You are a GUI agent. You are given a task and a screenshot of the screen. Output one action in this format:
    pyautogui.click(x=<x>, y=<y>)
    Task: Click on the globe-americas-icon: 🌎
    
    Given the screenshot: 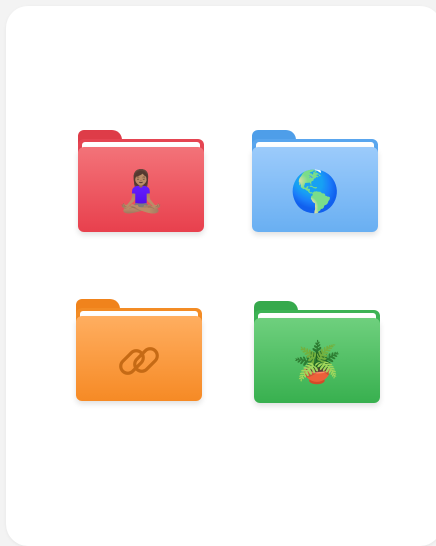 What is the action you would take?
    pyautogui.click(x=315, y=191)
    